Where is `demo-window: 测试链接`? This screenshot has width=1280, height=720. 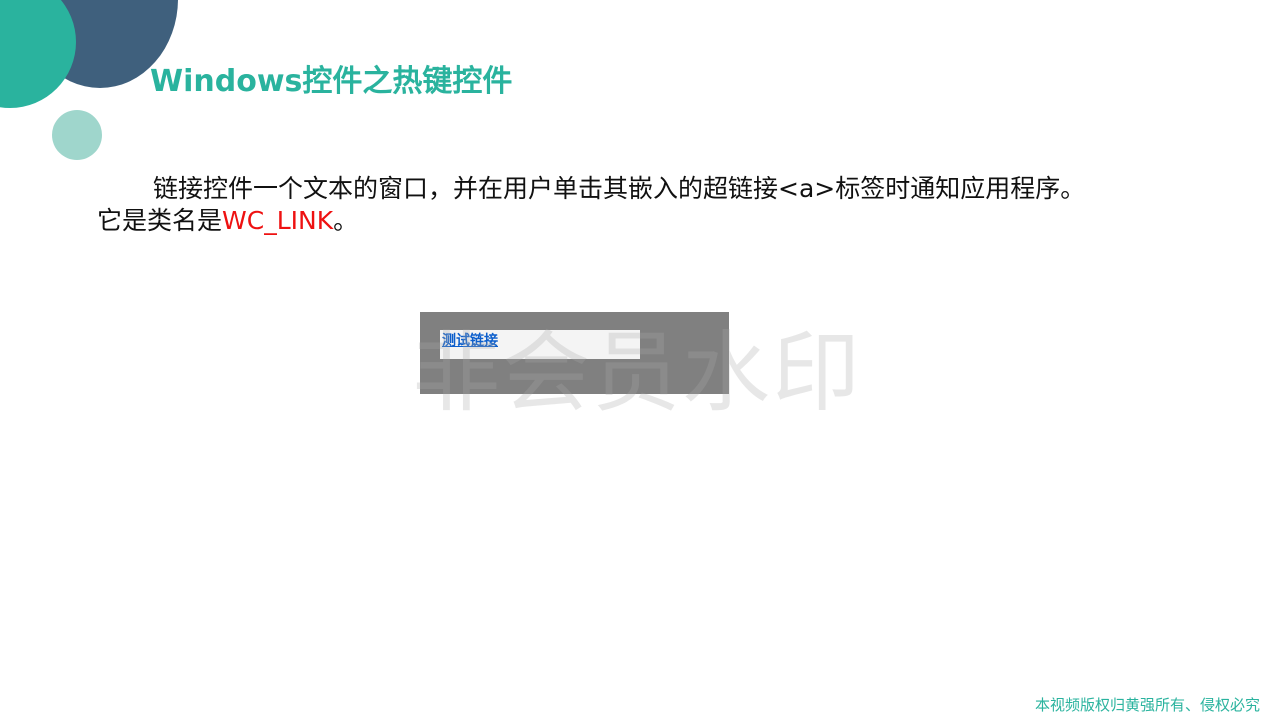
demo-window: 测试链接 is located at coordinates (574, 353).